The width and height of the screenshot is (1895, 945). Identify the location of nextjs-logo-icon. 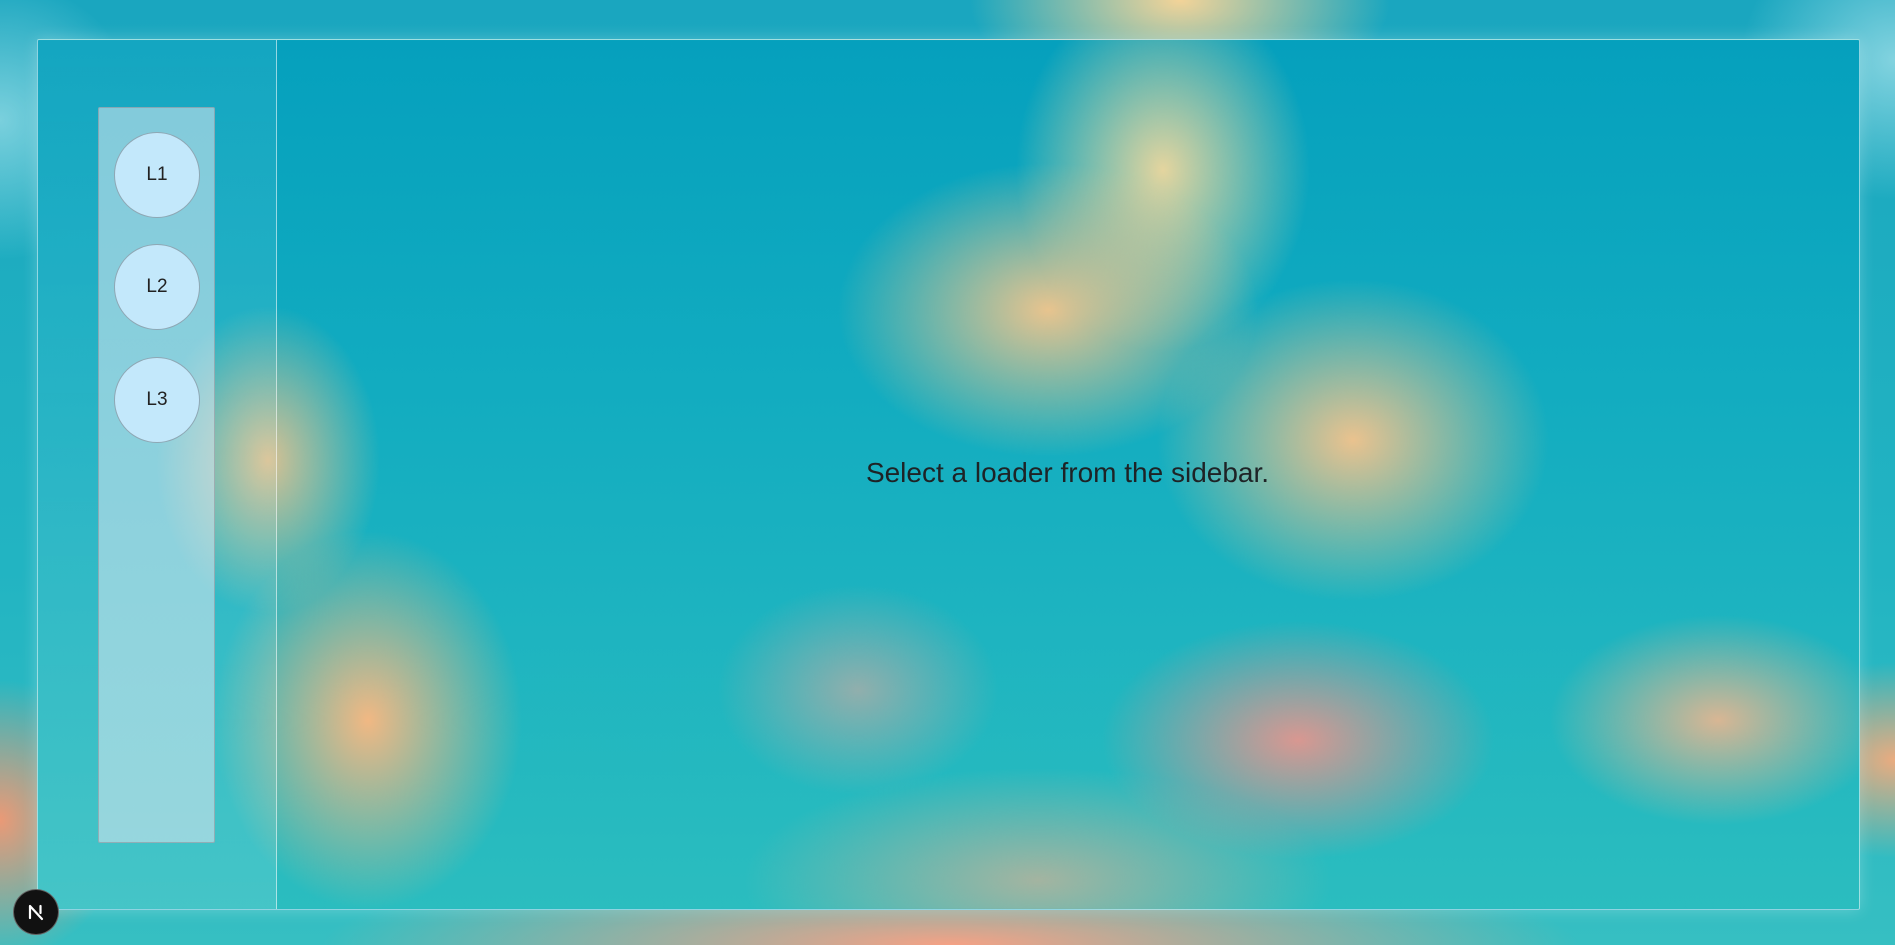
(36, 912).